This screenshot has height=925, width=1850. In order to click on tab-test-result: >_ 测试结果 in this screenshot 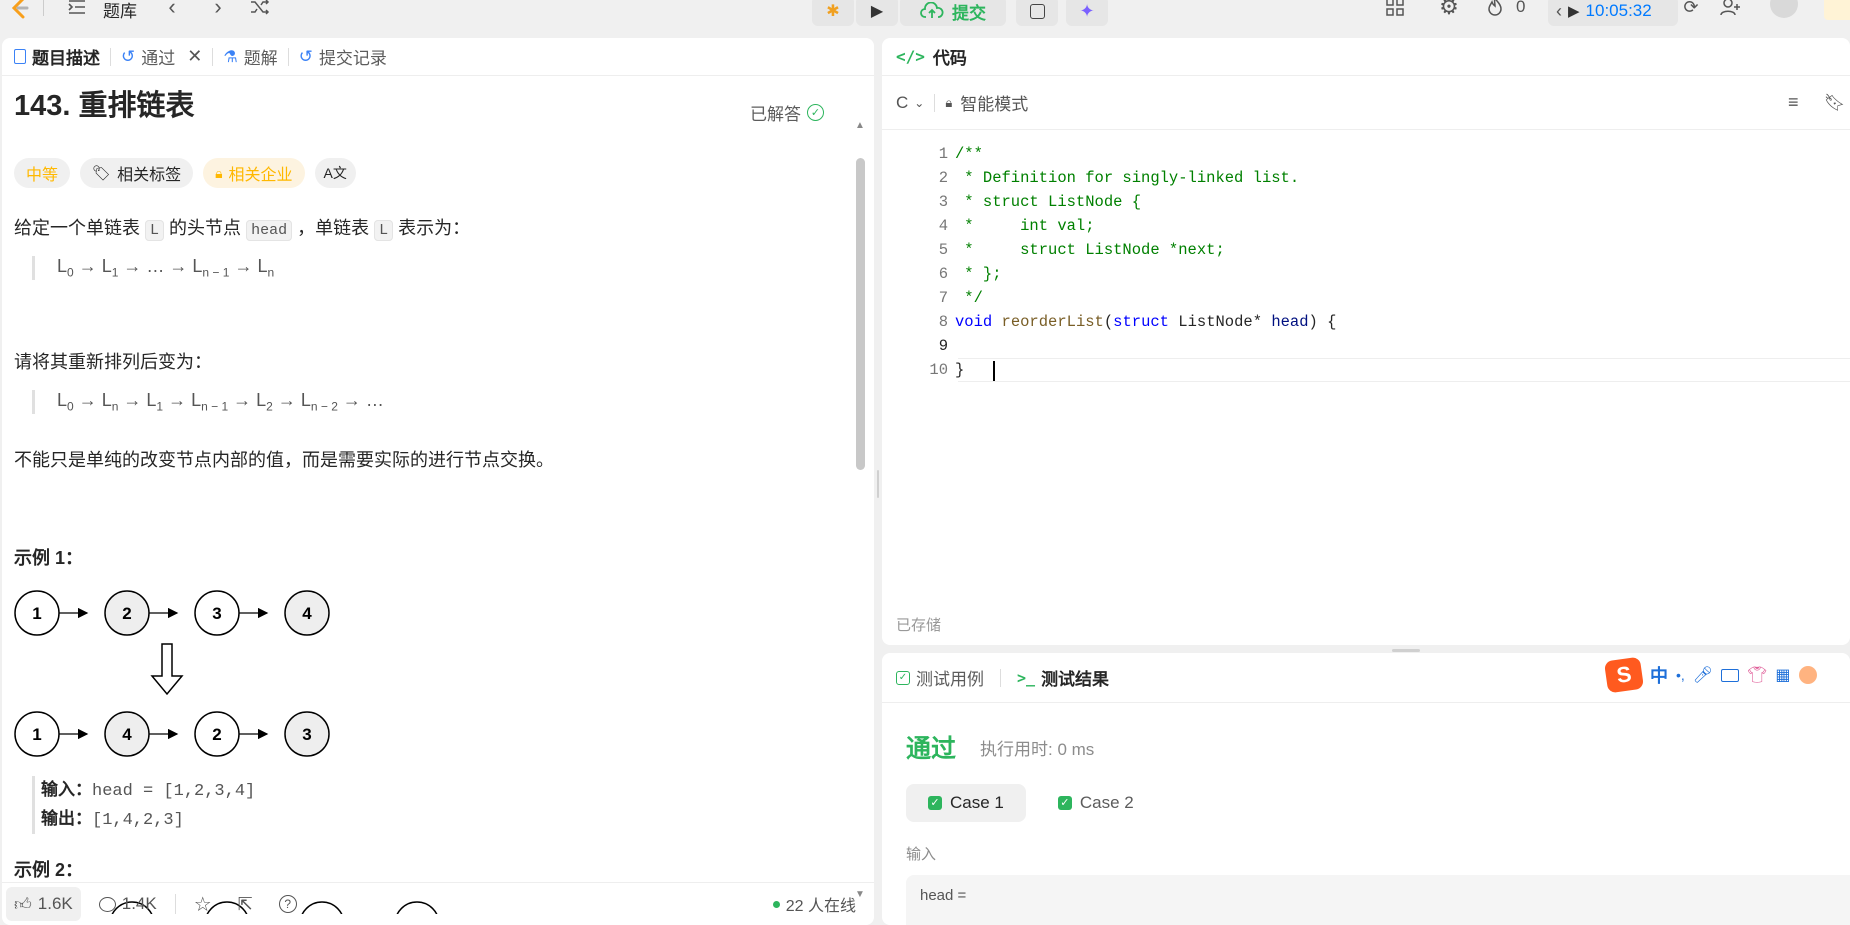, I will do `click(1063, 678)`.